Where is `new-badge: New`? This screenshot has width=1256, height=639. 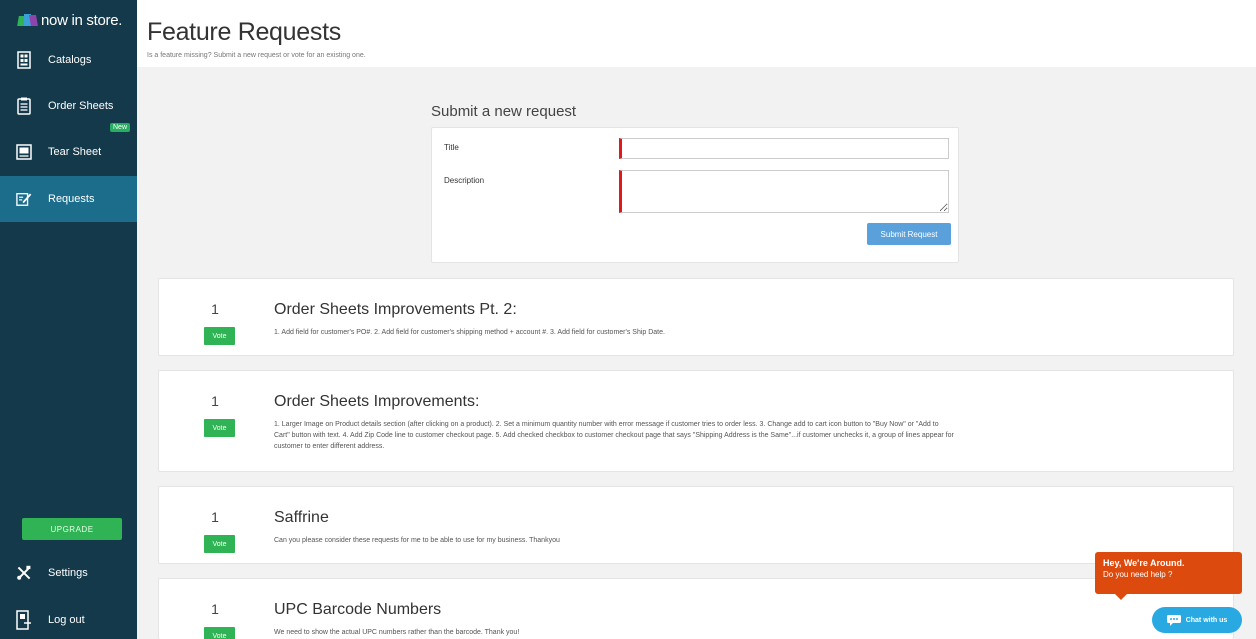
new-badge: New is located at coordinates (120, 127).